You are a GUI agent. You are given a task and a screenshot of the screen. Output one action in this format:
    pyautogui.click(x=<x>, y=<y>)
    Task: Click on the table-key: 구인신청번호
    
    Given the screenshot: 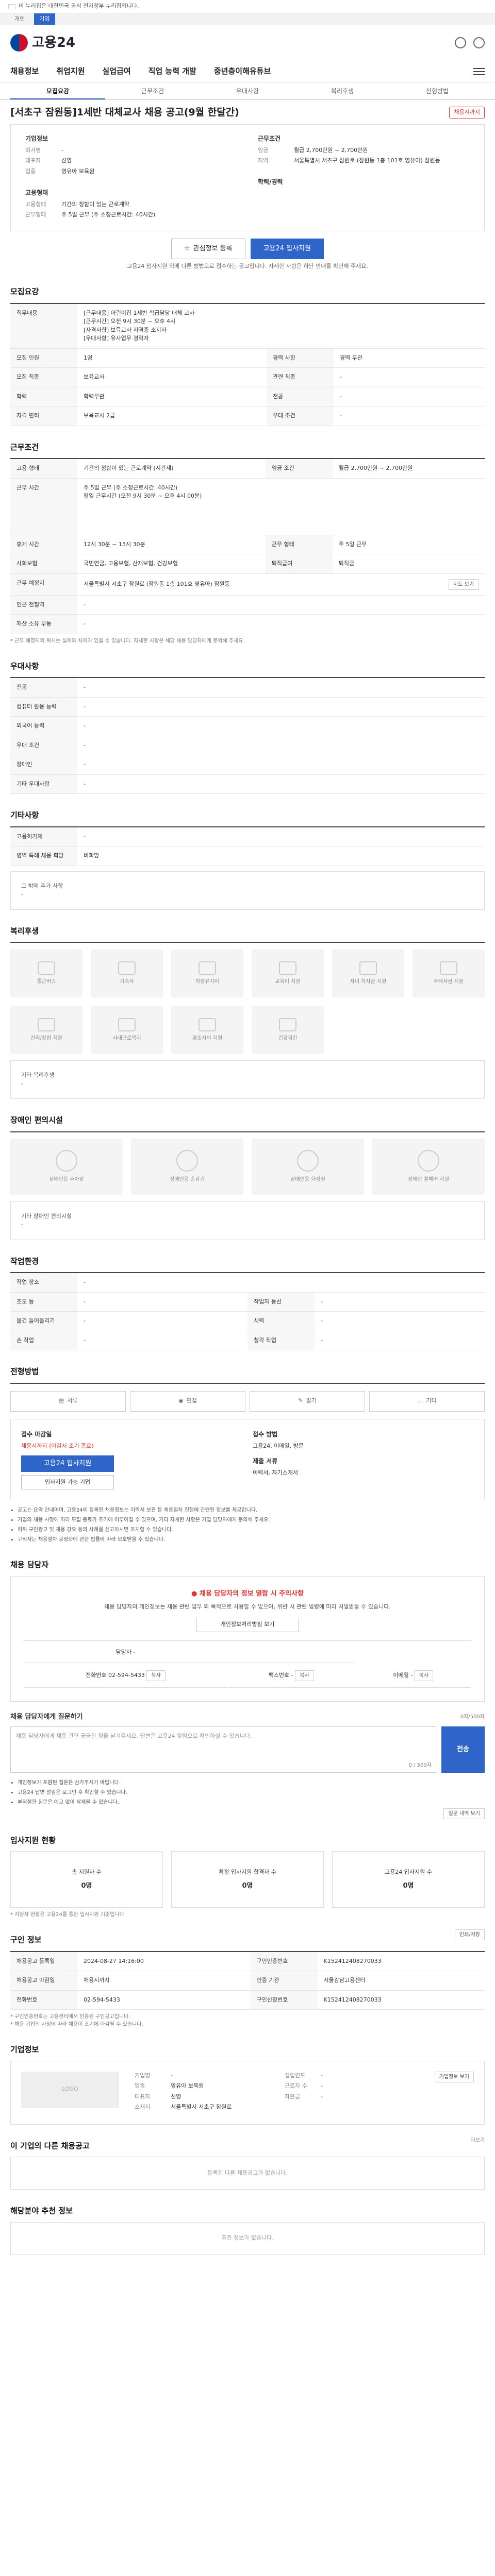 What is the action you would take?
    pyautogui.click(x=284, y=2000)
    